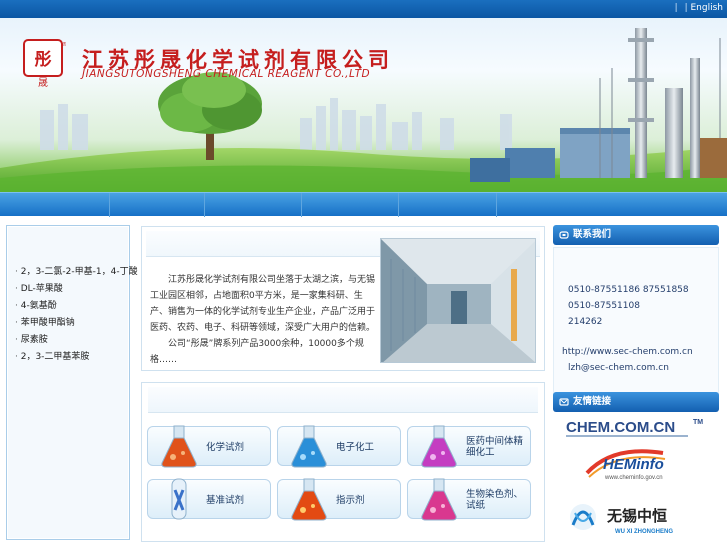  I want to click on category-electronic-chemicals: 电子化工, so click(339, 446).